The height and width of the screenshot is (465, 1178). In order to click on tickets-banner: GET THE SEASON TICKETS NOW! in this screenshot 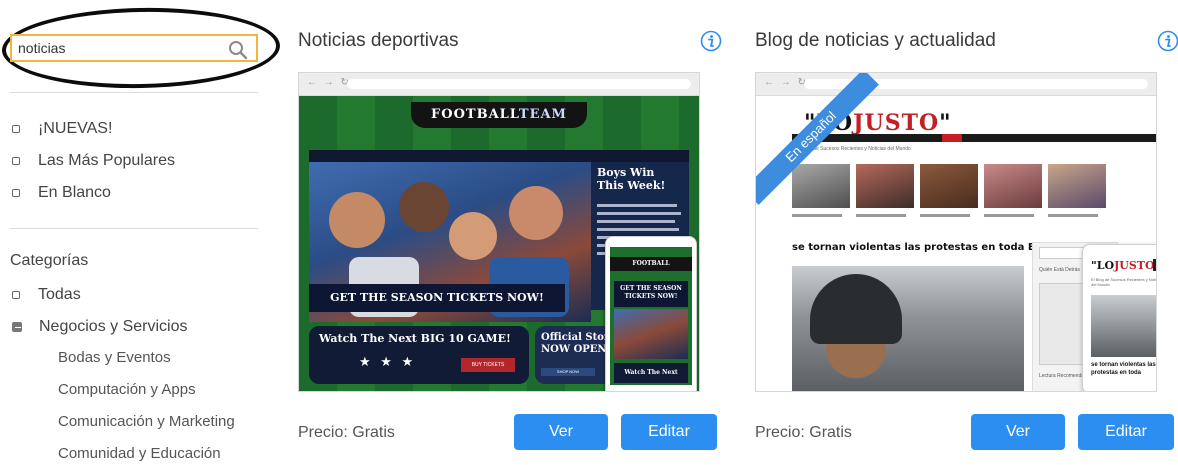, I will do `click(437, 298)`.